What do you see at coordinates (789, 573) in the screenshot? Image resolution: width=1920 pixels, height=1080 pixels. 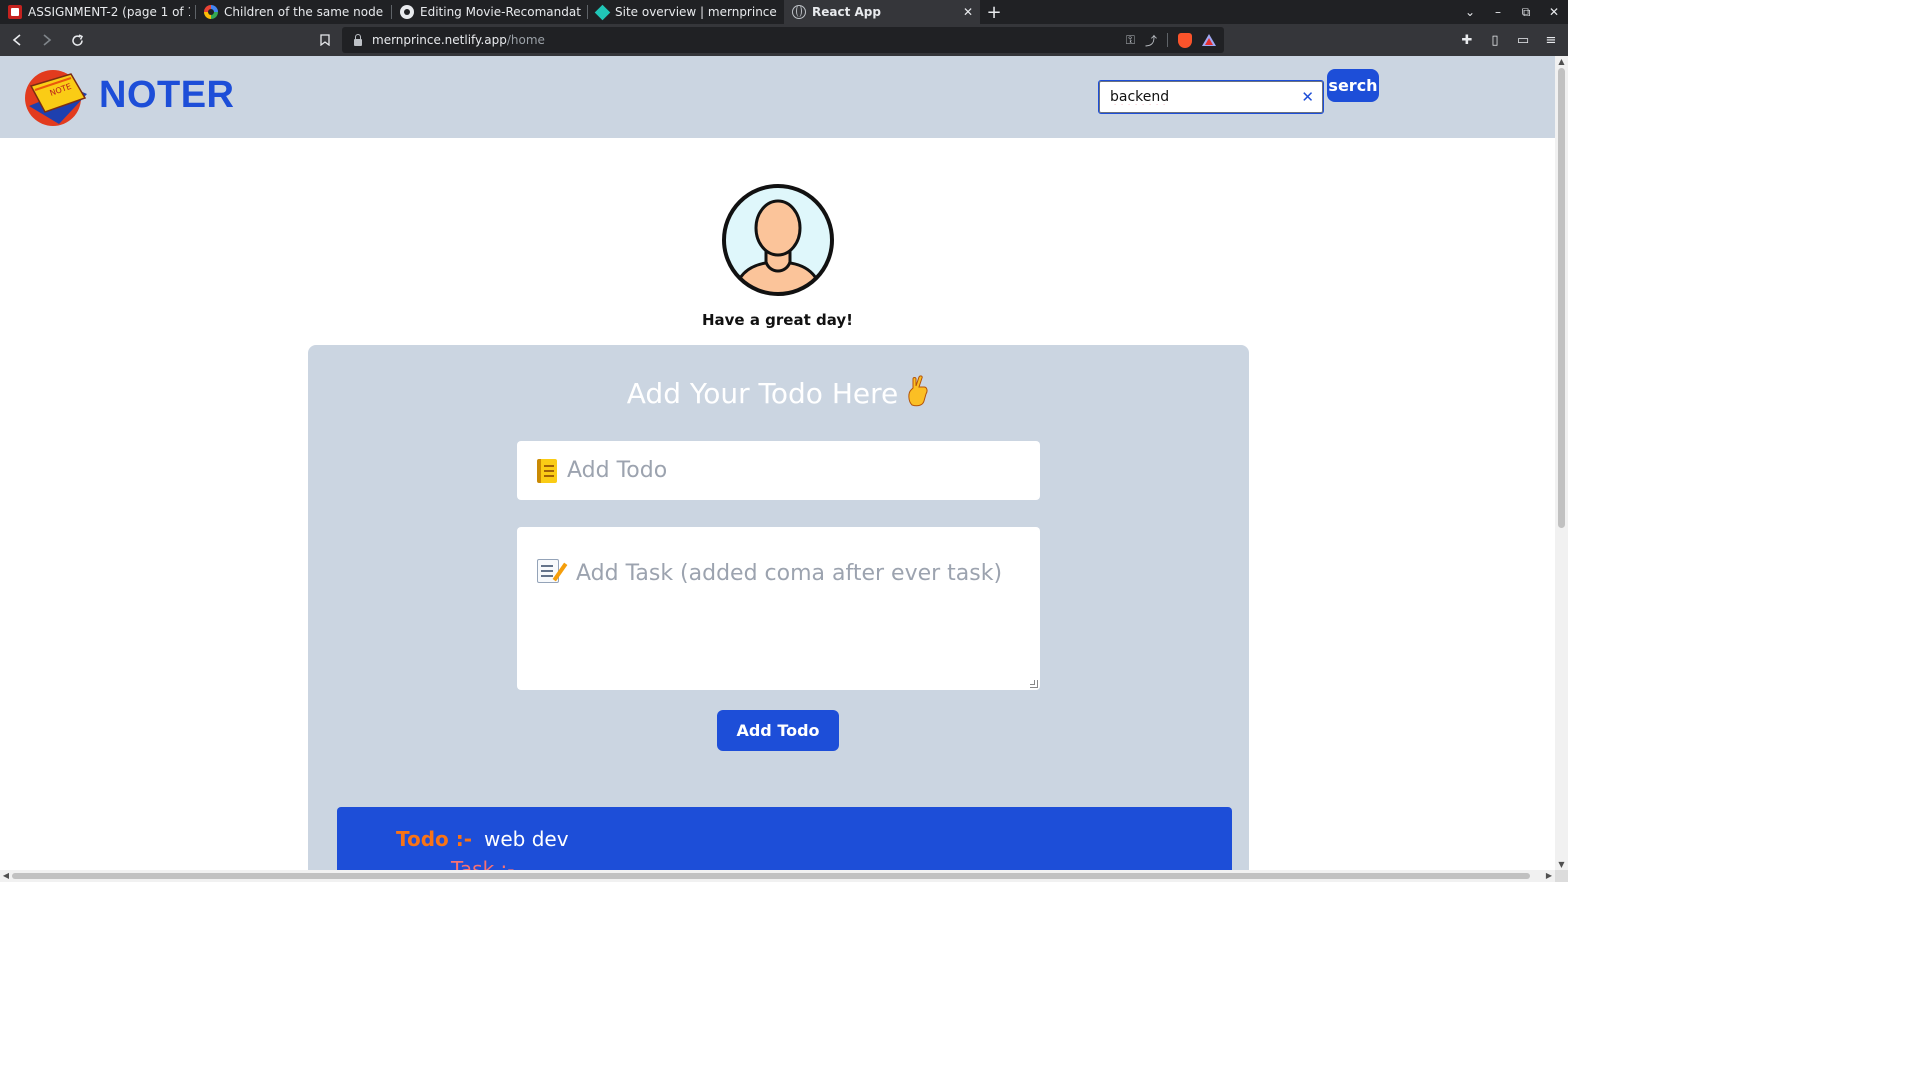 I see `task-textarea-placeholder: Add Task (added coma after ever task)` at bounding box center [789, 573].